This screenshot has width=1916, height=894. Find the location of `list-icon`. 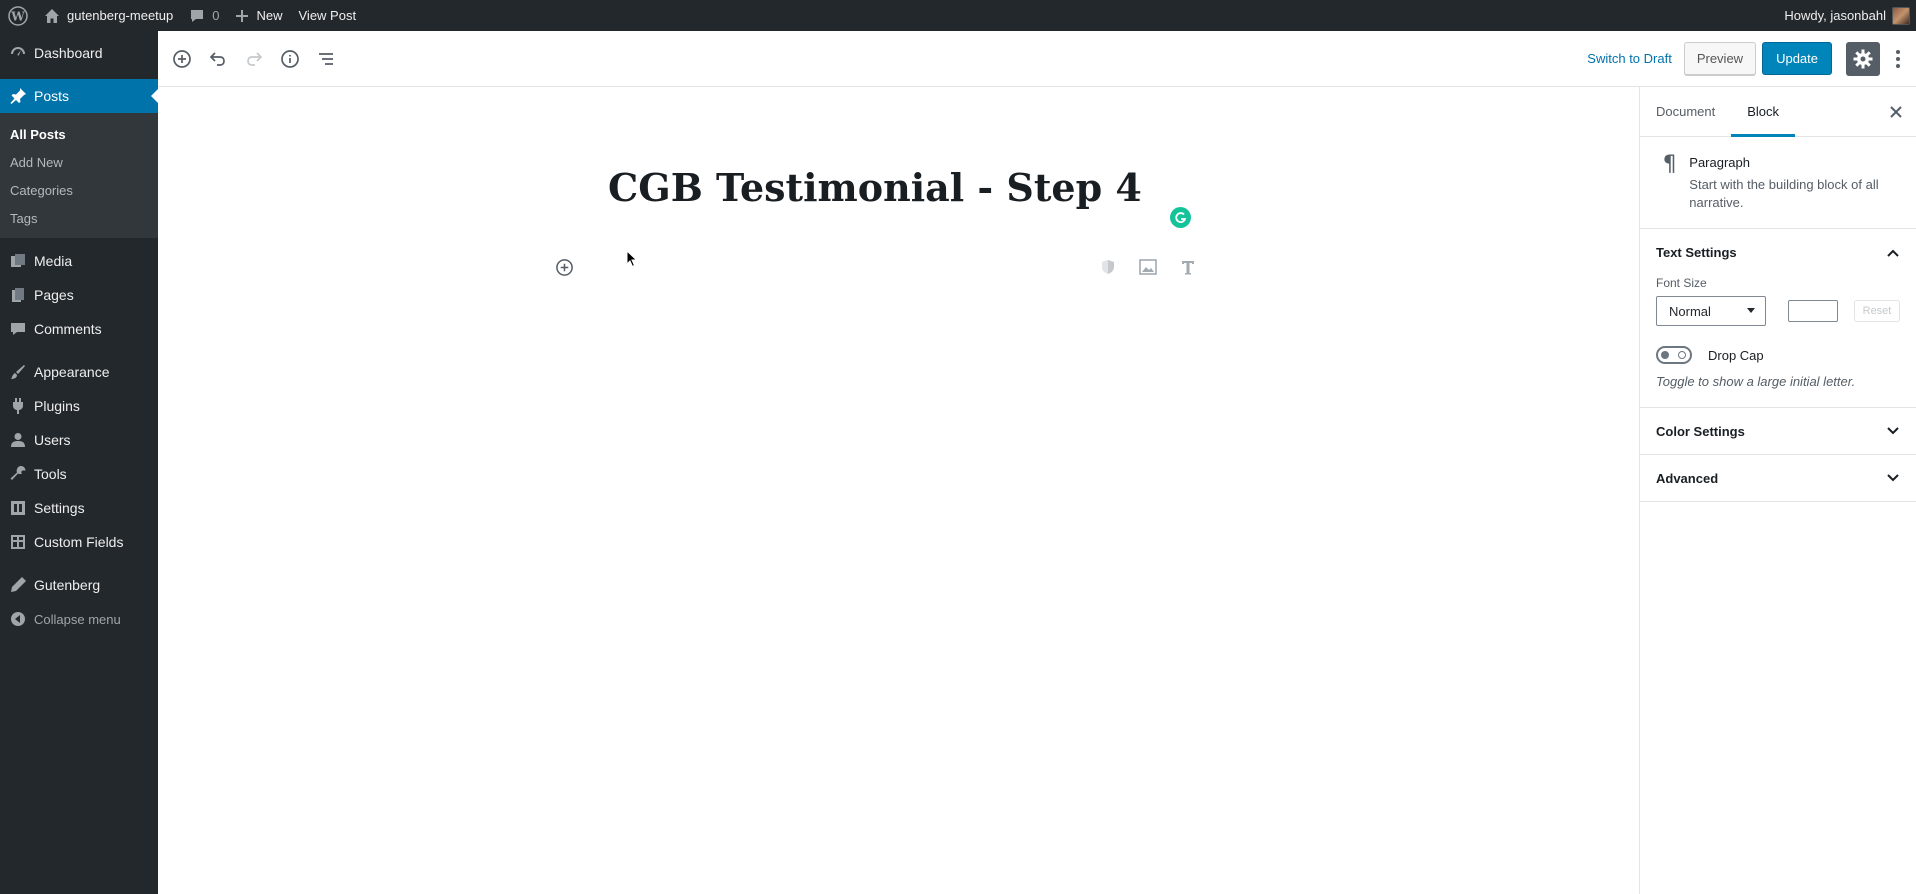

list-icon is located at coordinates (326, 58).